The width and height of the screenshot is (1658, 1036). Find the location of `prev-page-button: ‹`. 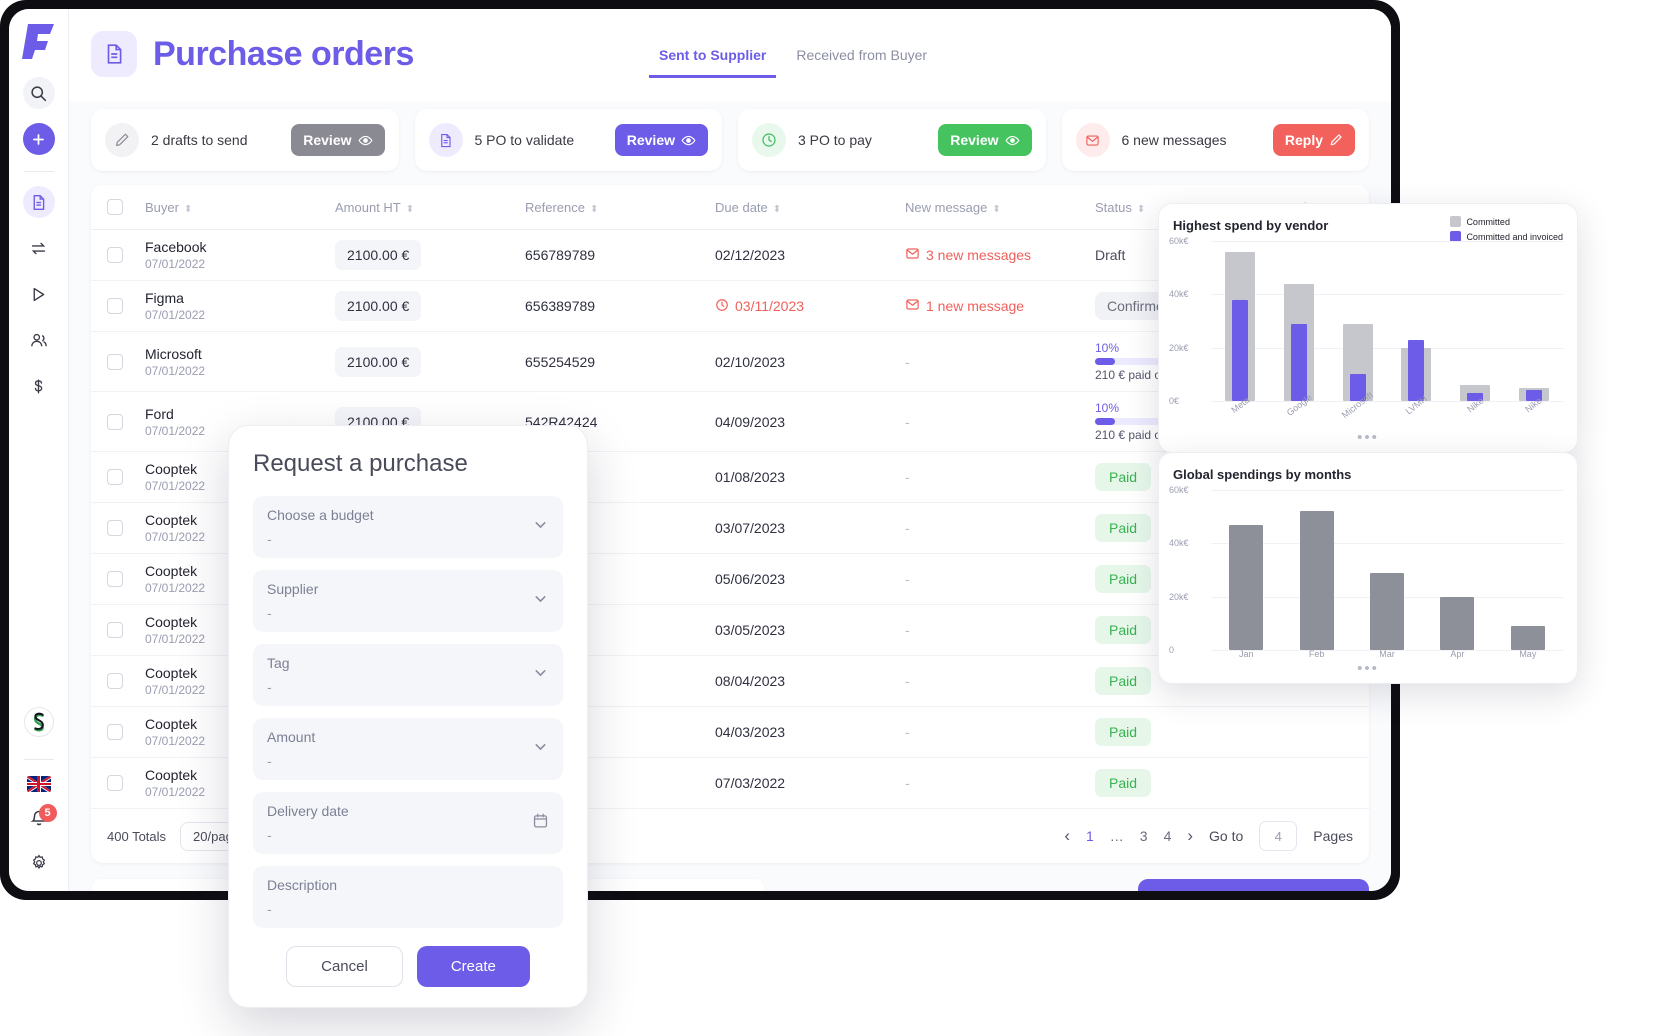

prev-page-button: ‹ is located at coordinates (1067, 836).